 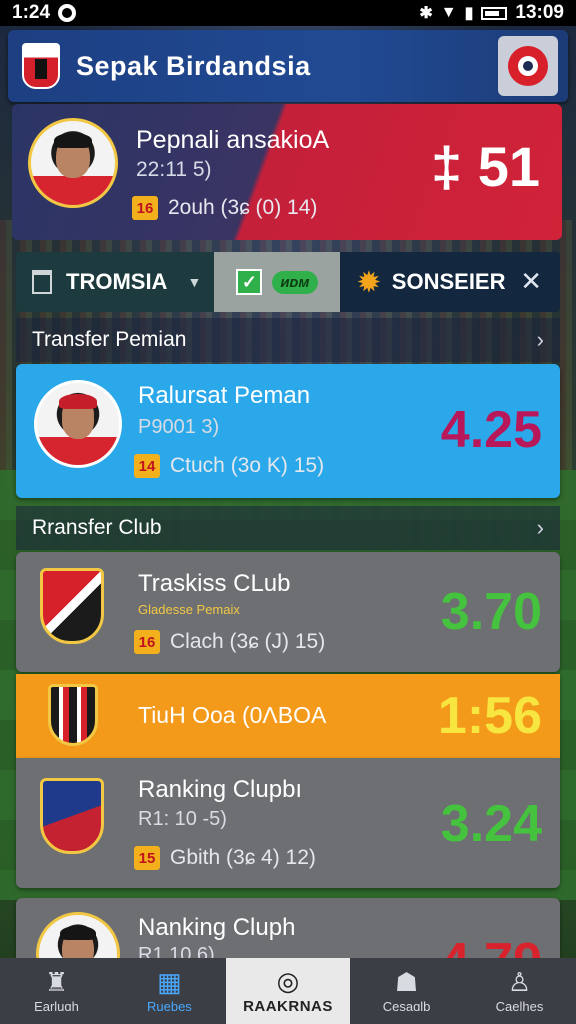 I want to click on status-right-time: 13:09, so click(x=539, y=12).